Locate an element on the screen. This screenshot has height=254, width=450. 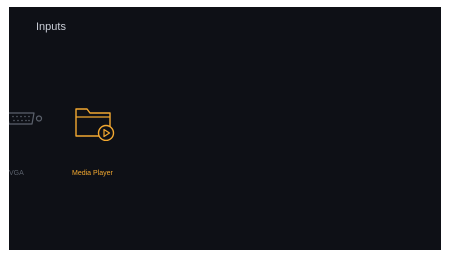
input-tile-media-player: Media Player is located at coordinates (97, 141).